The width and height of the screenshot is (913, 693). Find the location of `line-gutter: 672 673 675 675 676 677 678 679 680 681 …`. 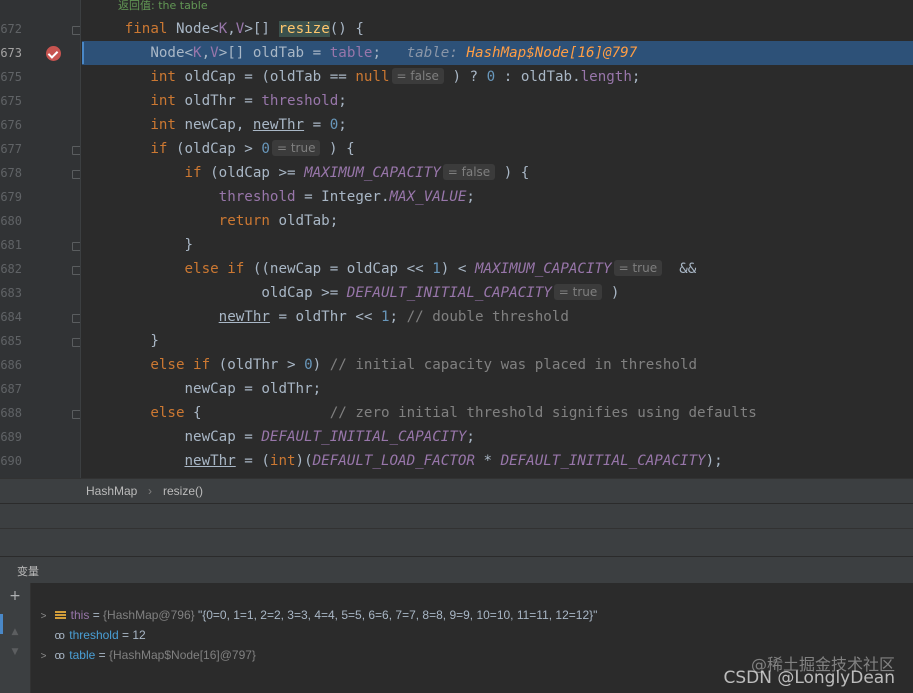

line-gutter: 672 673 675 675 676 677 678 679 680 681 … is located at coordinates (40, 239).